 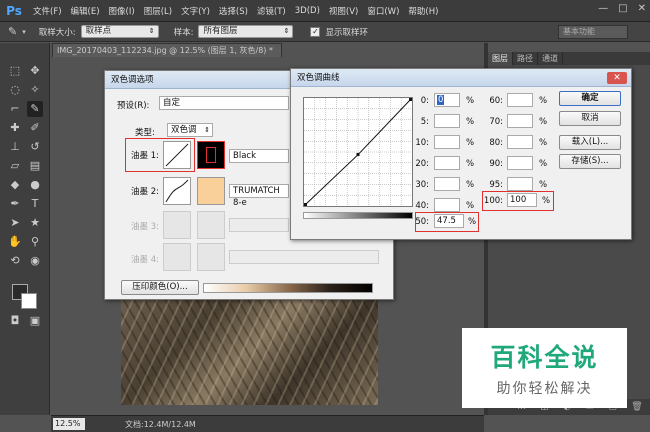 I want to click on eraser-tool-icon: ▱, so click(x=15, y=166).